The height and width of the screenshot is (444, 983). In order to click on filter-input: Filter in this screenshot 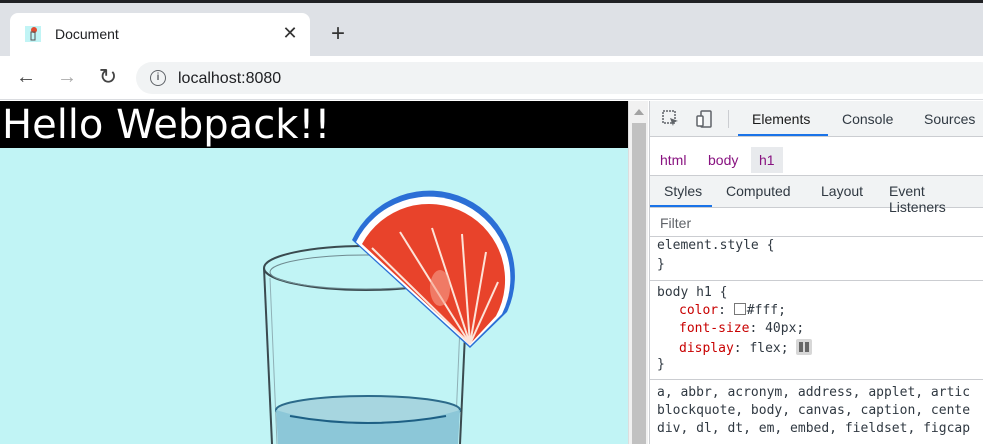, I will do `click(675, 223)`.